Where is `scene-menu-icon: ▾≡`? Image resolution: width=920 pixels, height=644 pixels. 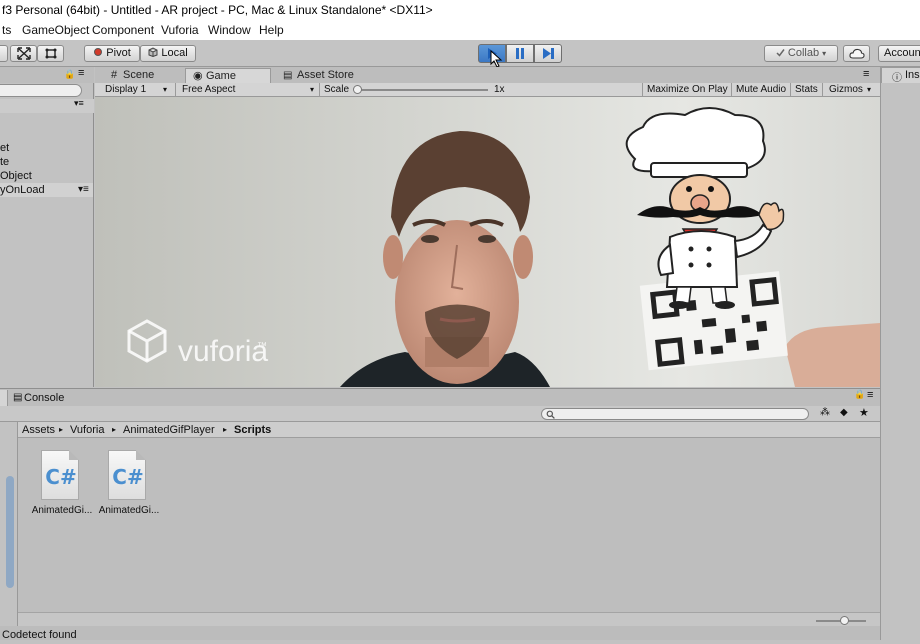
scene-menu-icon: ▾≡ is located at coordinates (79, 103).